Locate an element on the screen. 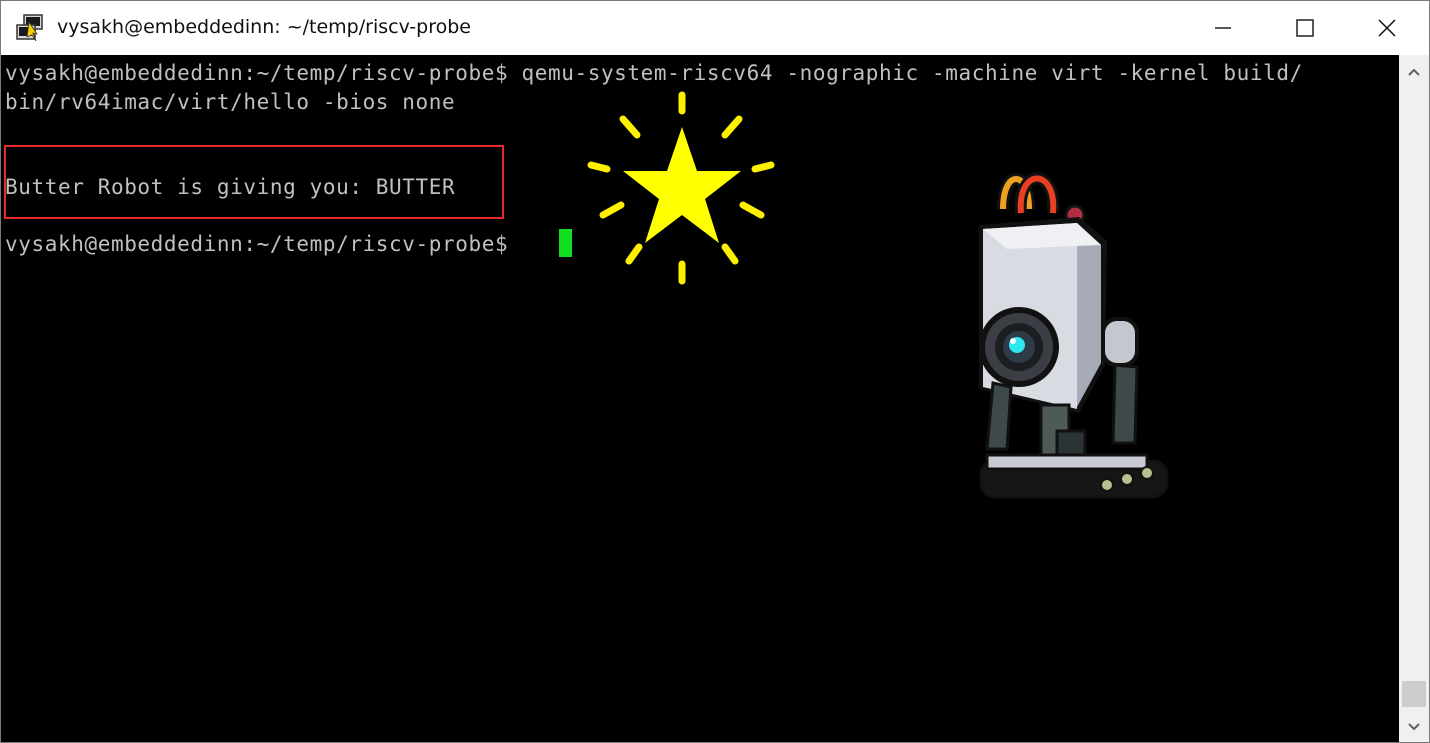 This screenshot has height=743, width=1430. window-title: vysakh@embeddedinn: ~/temp/riscv-probe is located at coordinates (264, 27).